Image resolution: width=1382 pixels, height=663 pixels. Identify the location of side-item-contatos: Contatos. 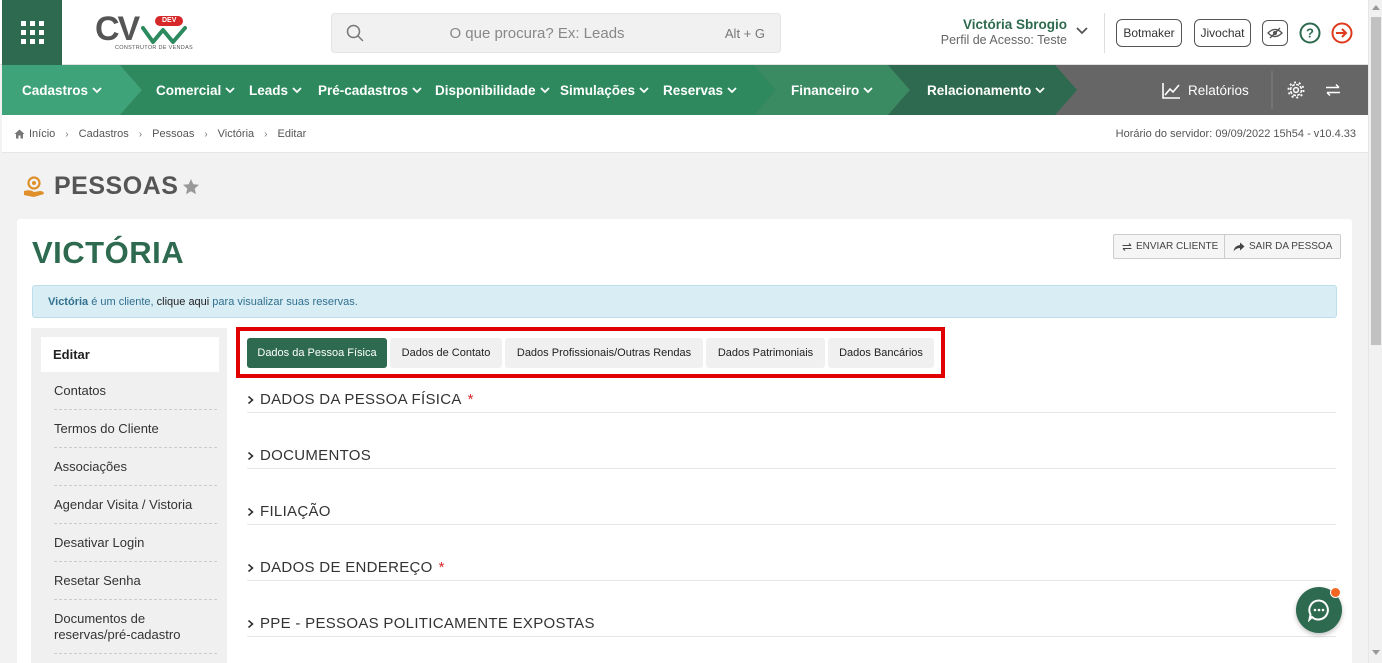
(135, 396).